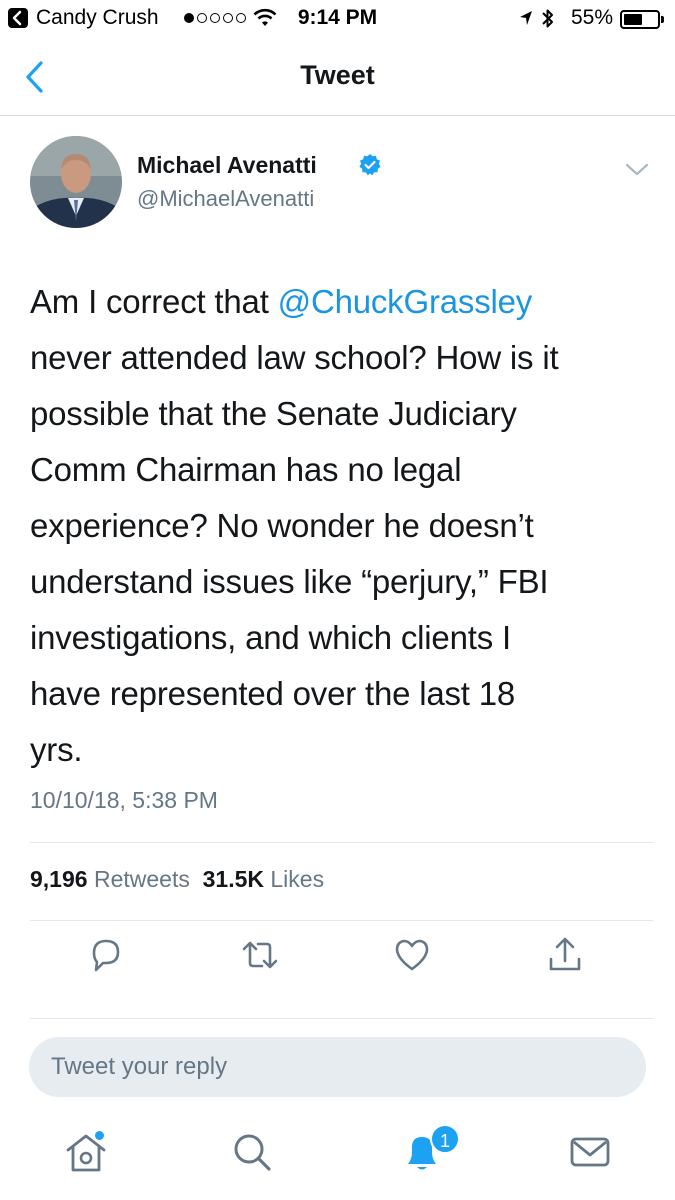 The image size is (675, 1200). Describe the element at coordinates (294, 357) in the screenshot. I see `tweet-line: never attended law school? How is it` at that location.